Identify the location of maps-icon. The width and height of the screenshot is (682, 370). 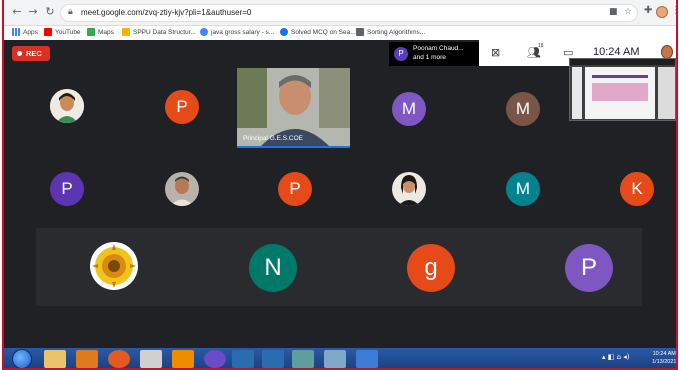
(91, 32).